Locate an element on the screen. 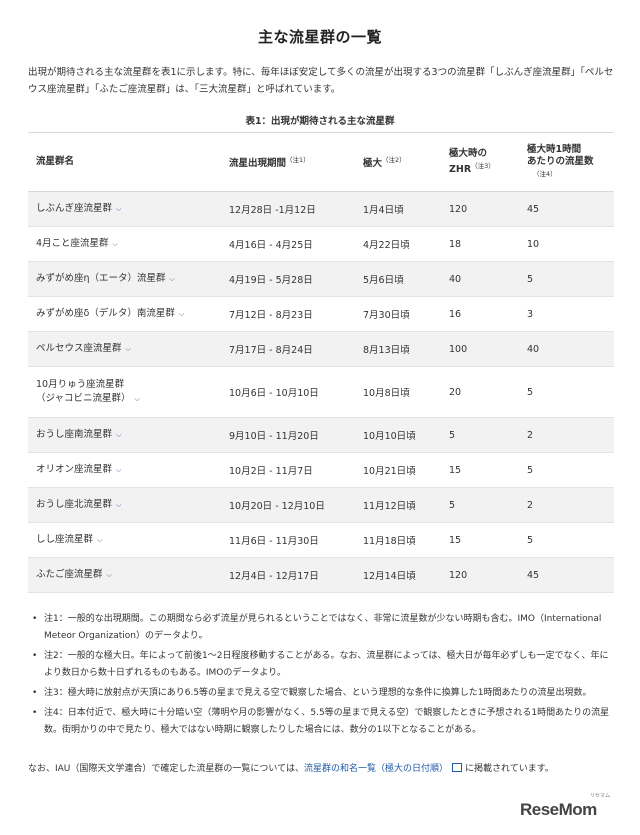 This screenshot has width=640, height=835. shower-name: 4月こと座流星群 is located at coordinates (72, 243).